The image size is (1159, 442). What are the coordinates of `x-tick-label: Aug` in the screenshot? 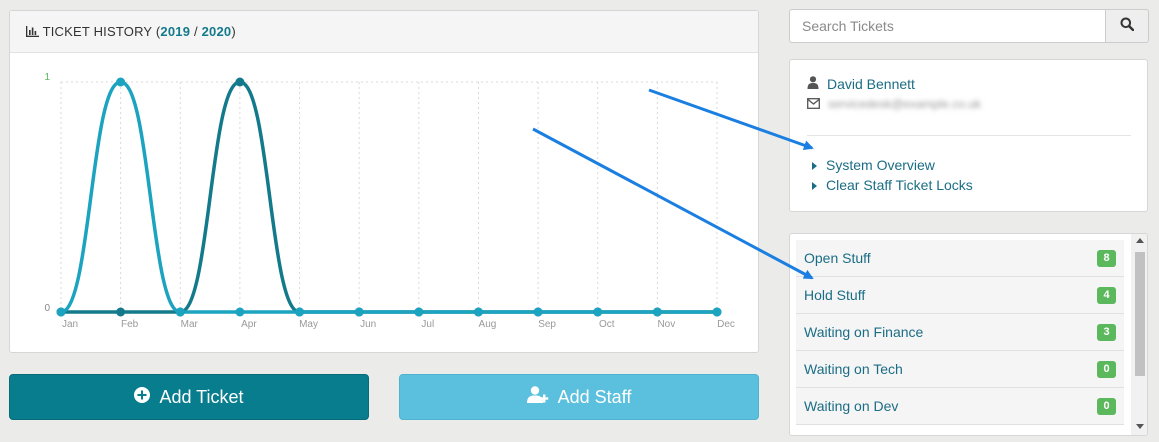 It's located at (488, 324).